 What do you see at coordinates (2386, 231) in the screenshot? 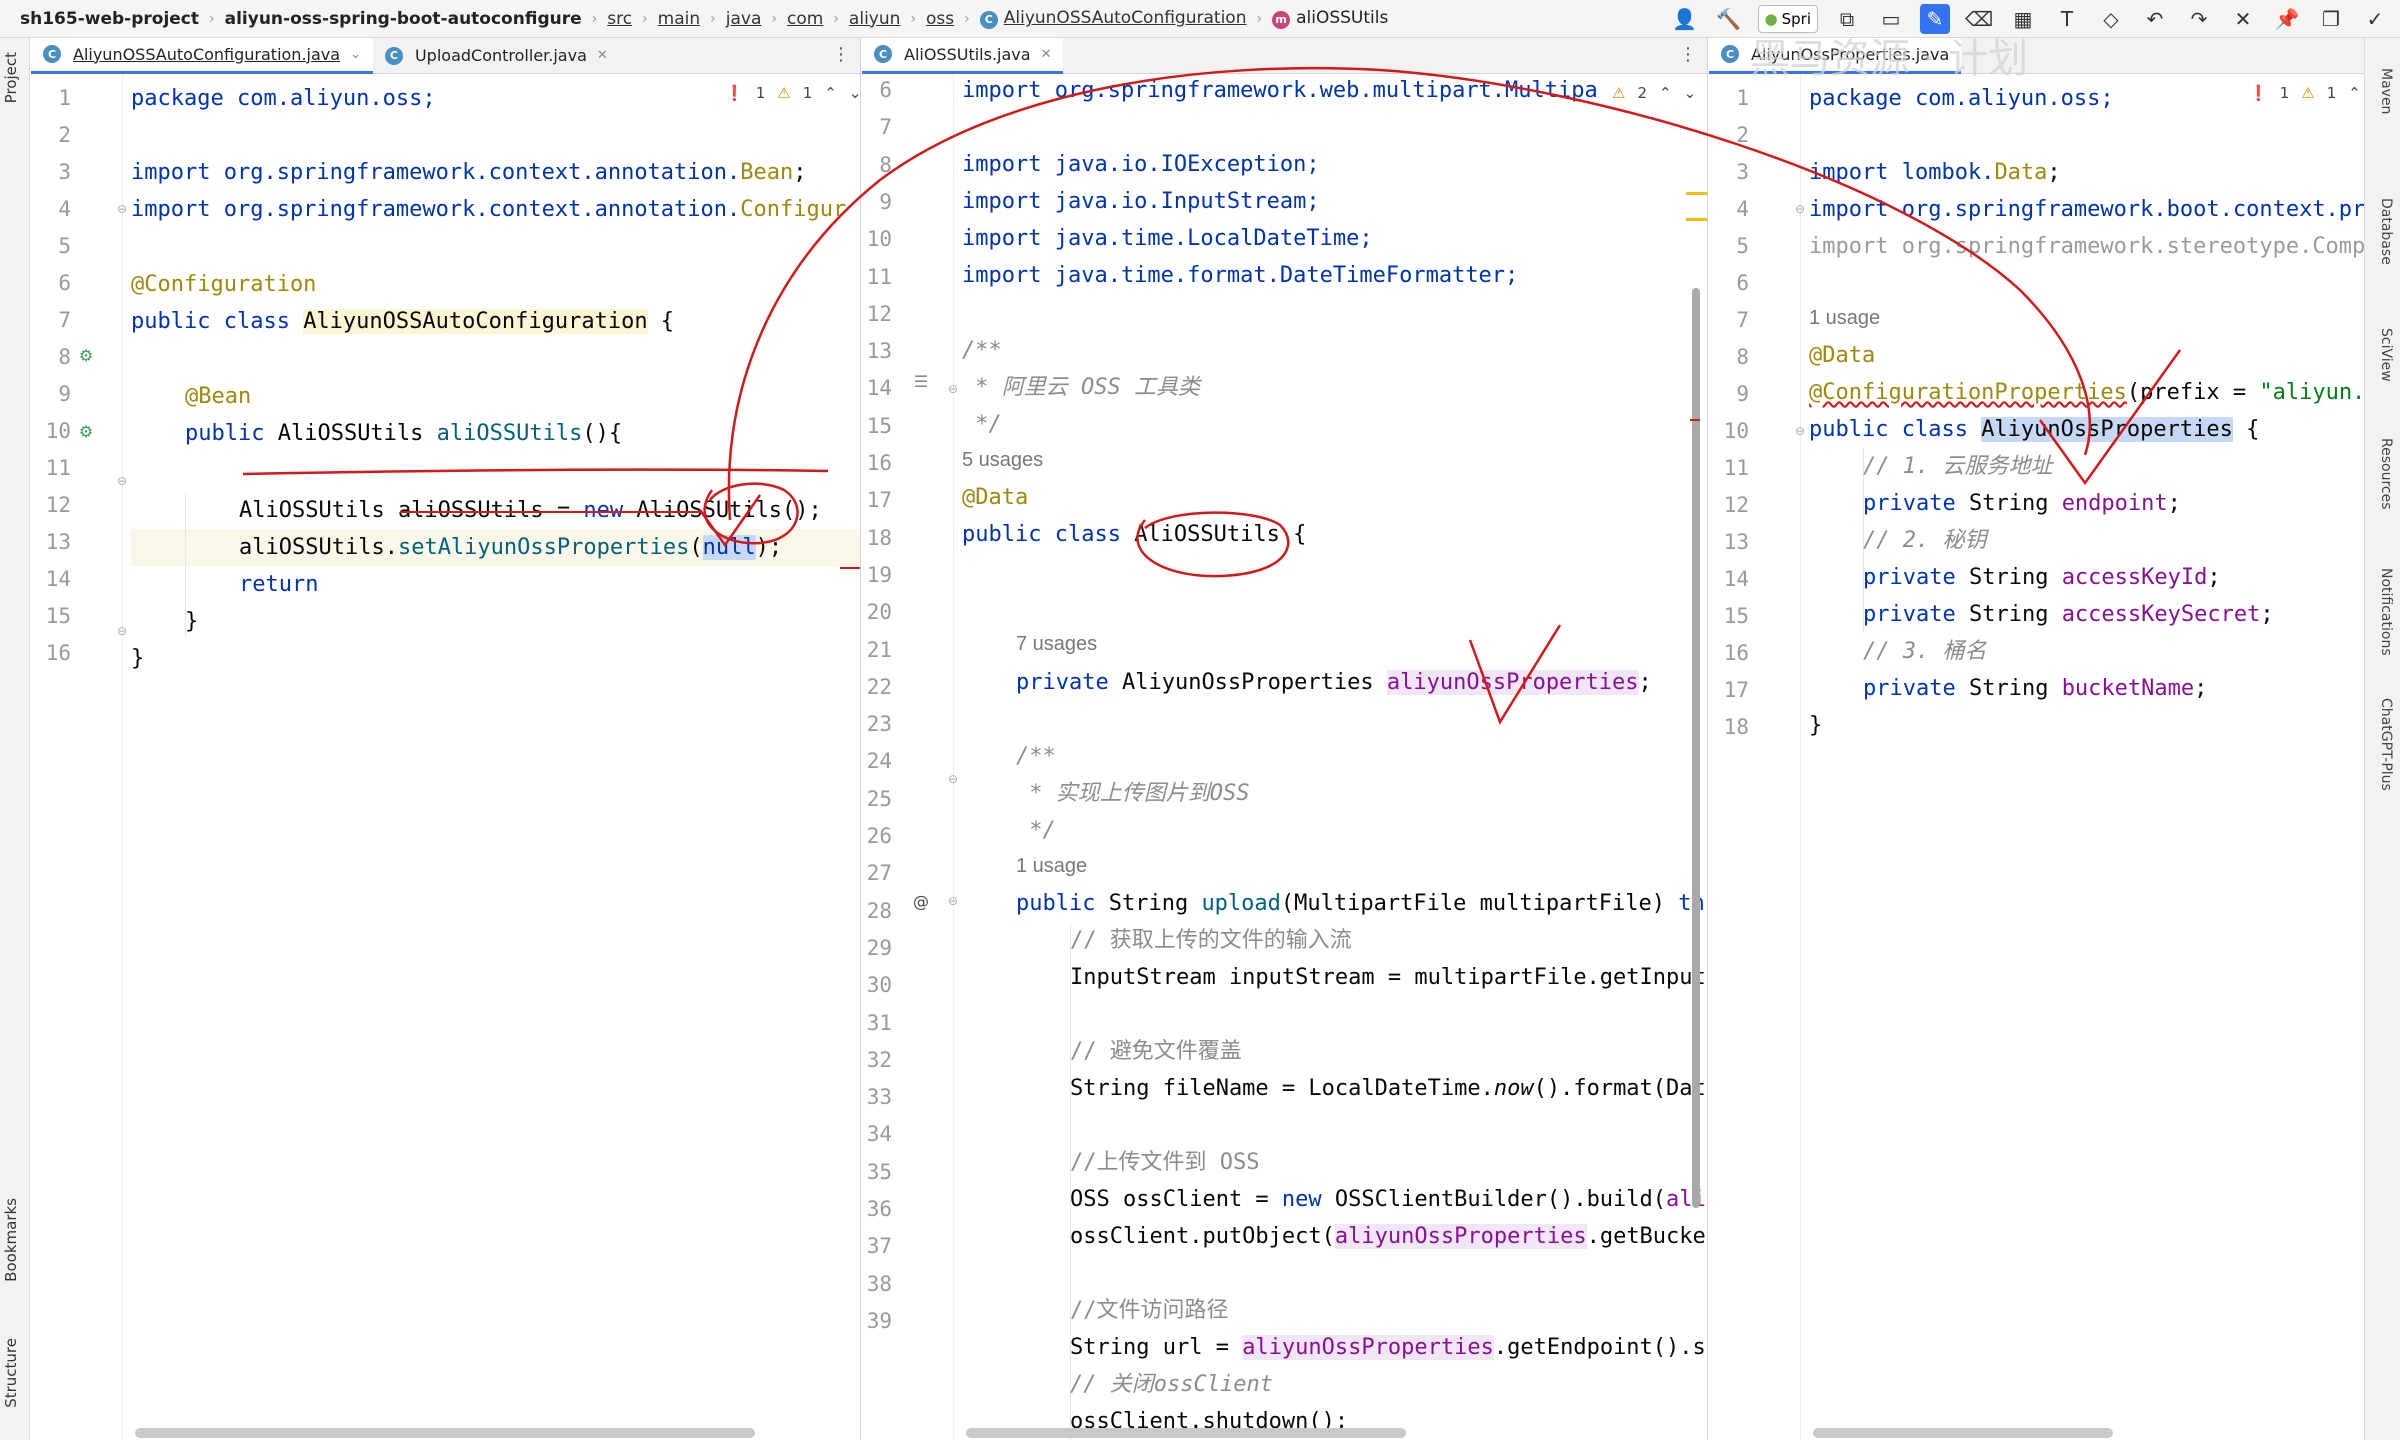
I see `database-tool-button: Database` at bounding box center [2386, 231].